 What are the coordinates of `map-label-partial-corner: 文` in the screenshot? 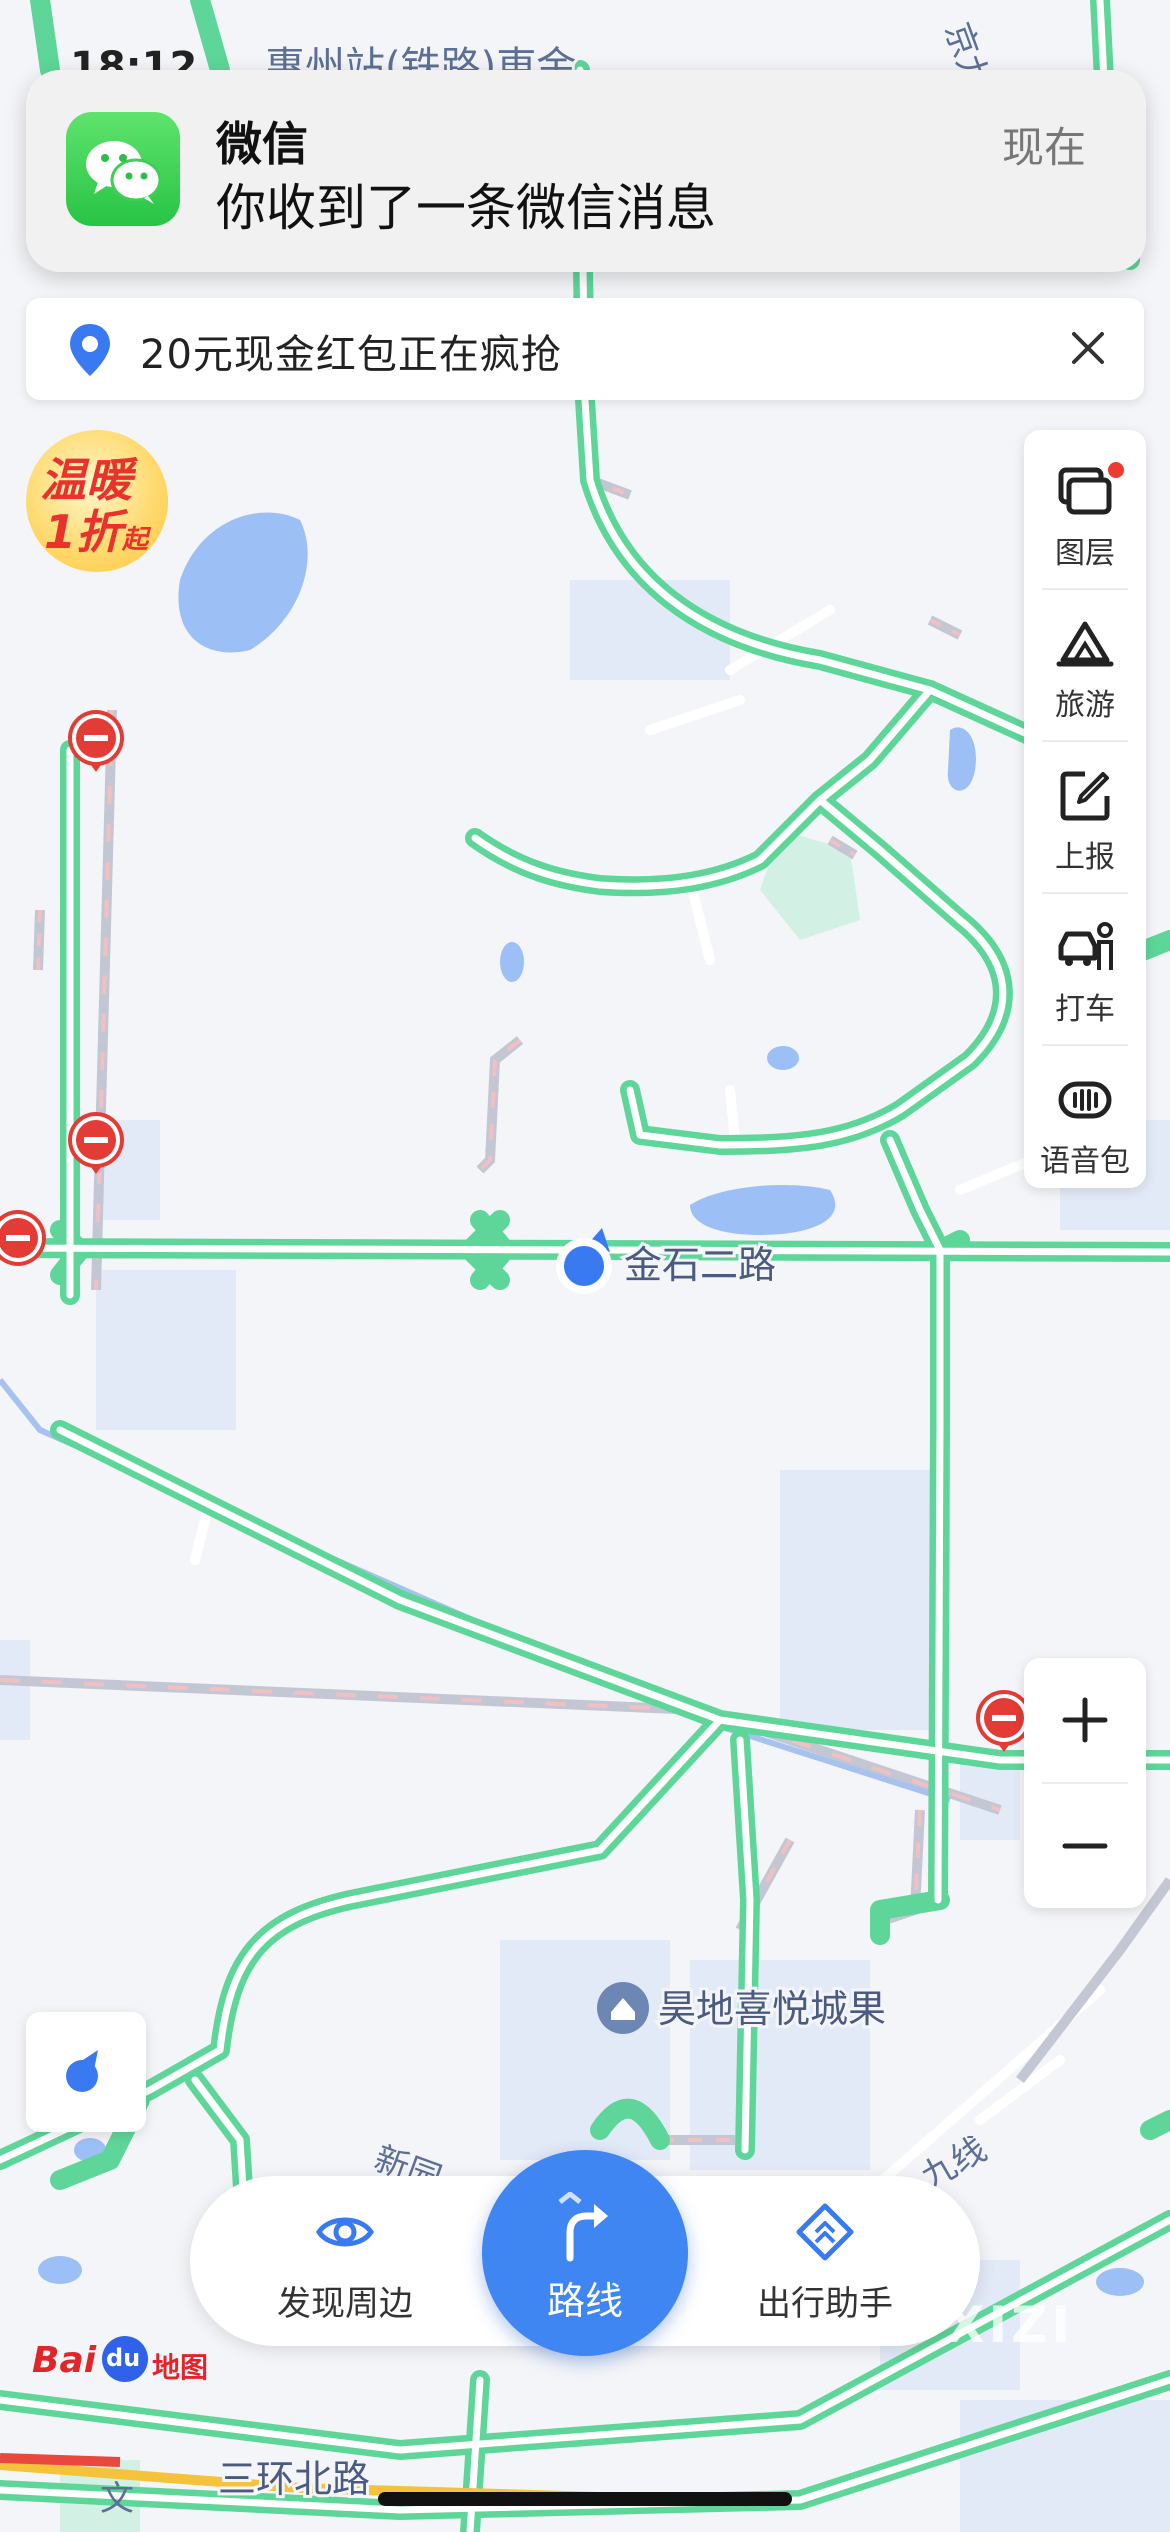 It's located at (117, 2499).